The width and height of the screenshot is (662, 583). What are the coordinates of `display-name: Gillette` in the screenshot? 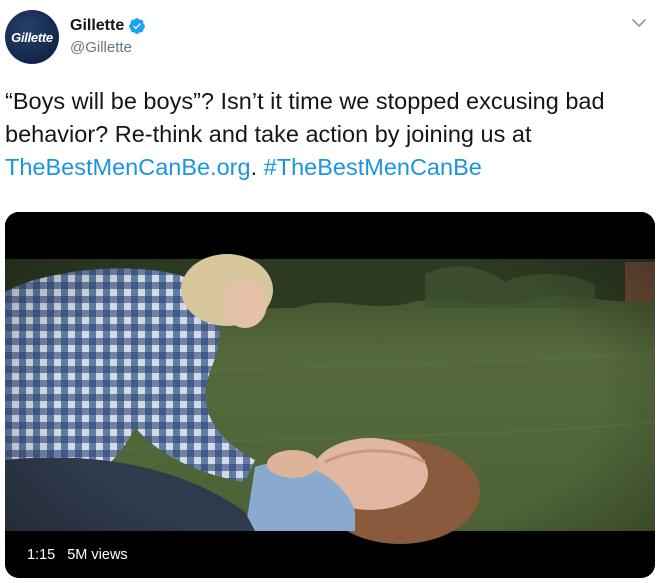 It's located at (97, 26).